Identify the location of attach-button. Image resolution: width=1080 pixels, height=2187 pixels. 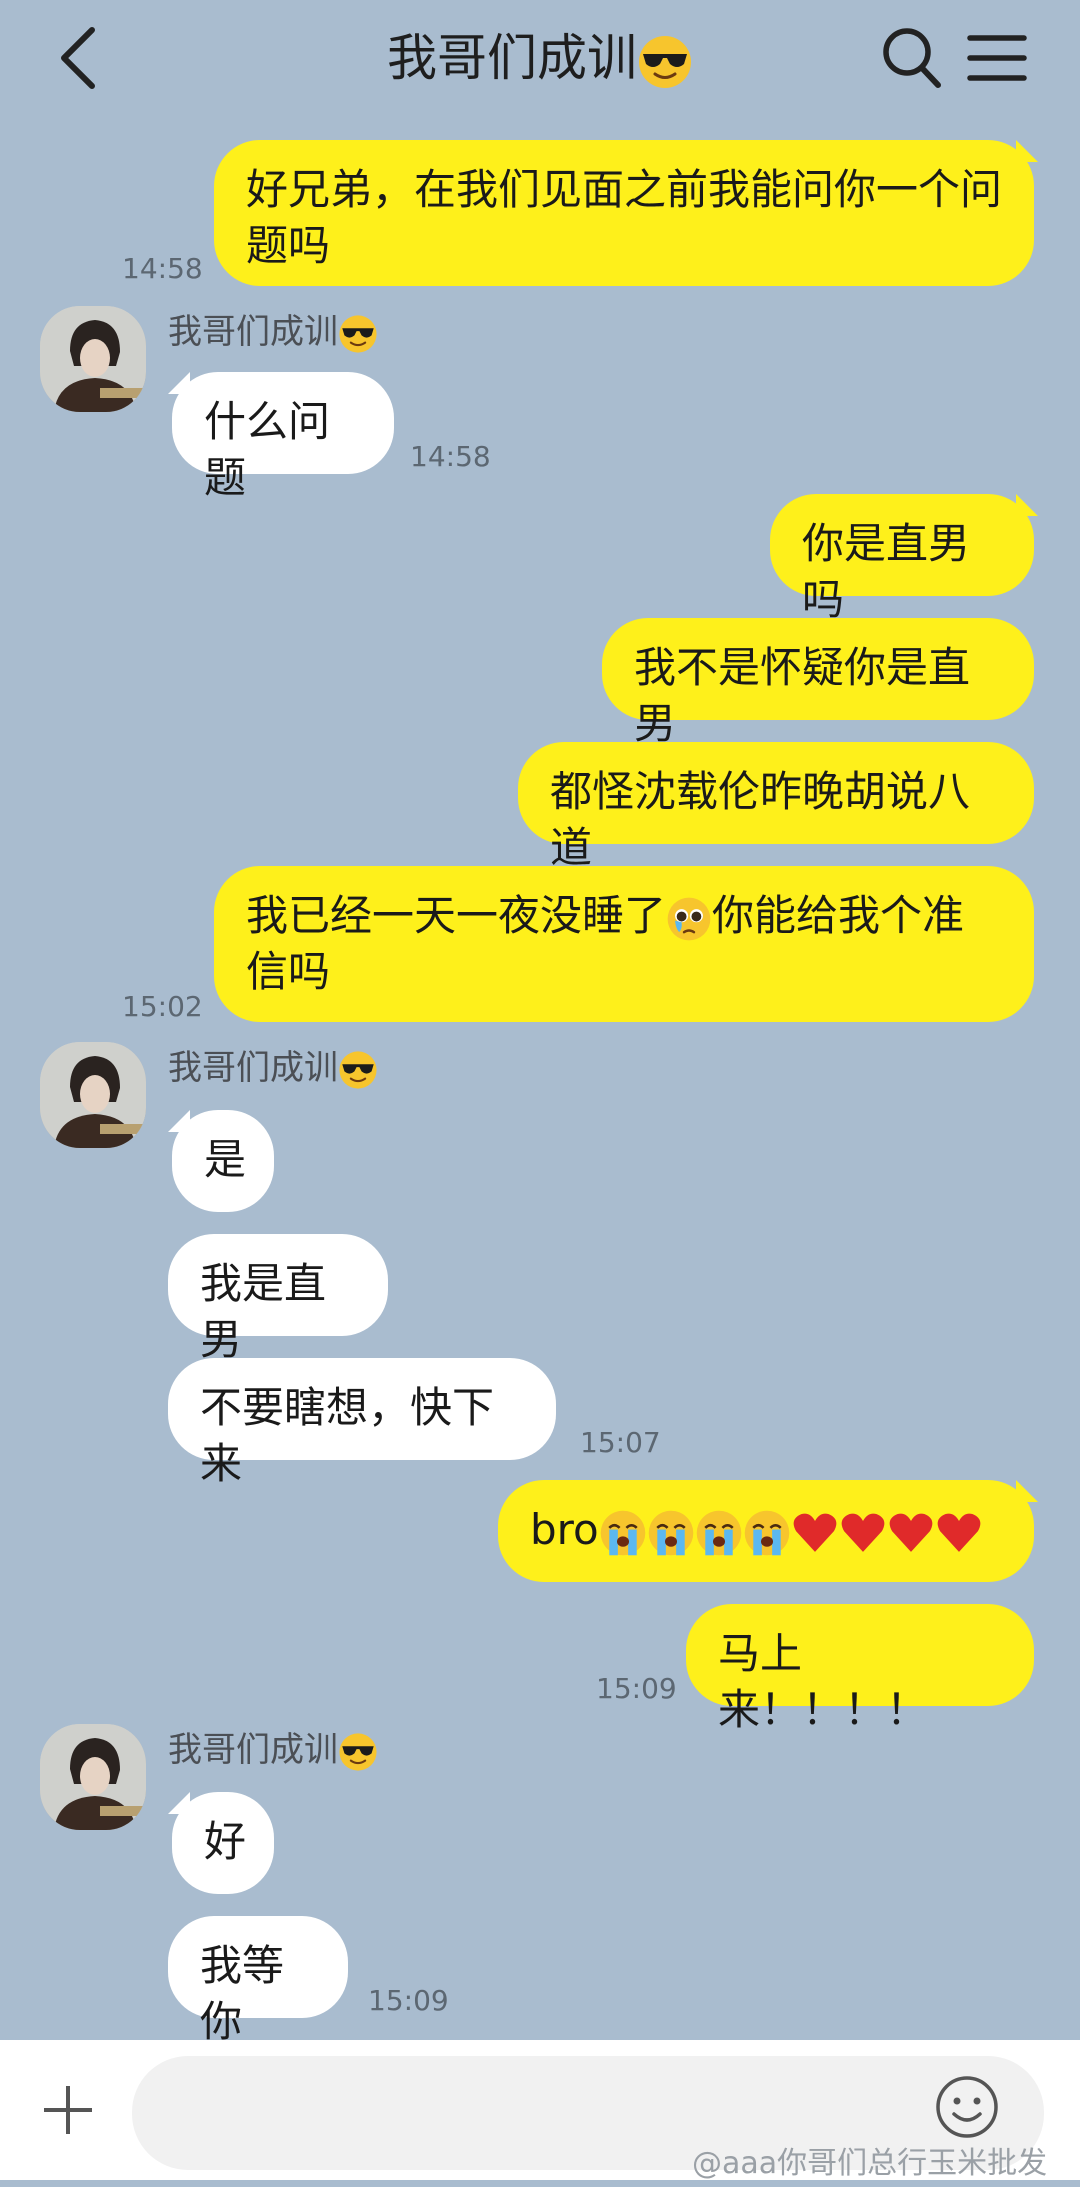
(68, 2110).